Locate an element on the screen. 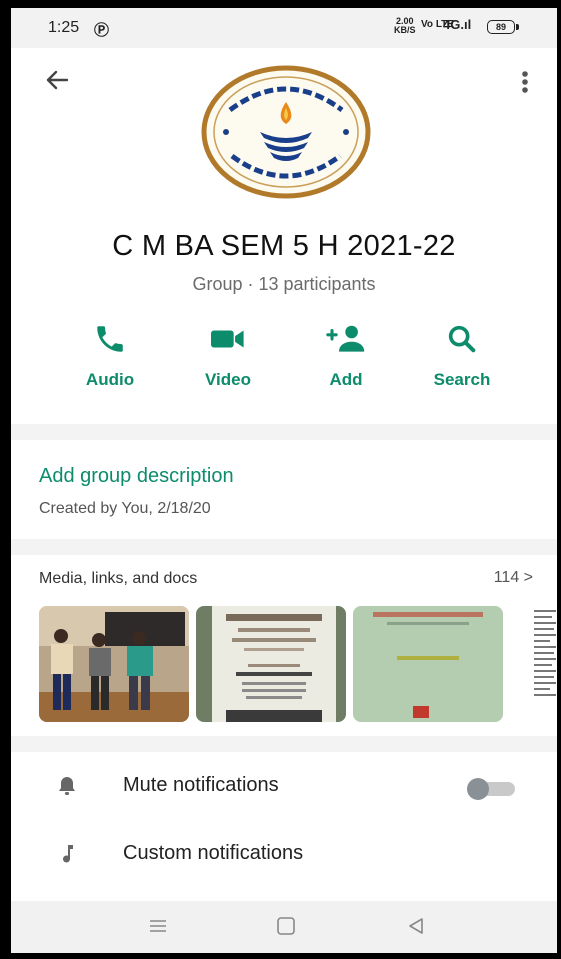 This screenshot has height=959, width=561. menu-icon is located at coordinates (158, 926).